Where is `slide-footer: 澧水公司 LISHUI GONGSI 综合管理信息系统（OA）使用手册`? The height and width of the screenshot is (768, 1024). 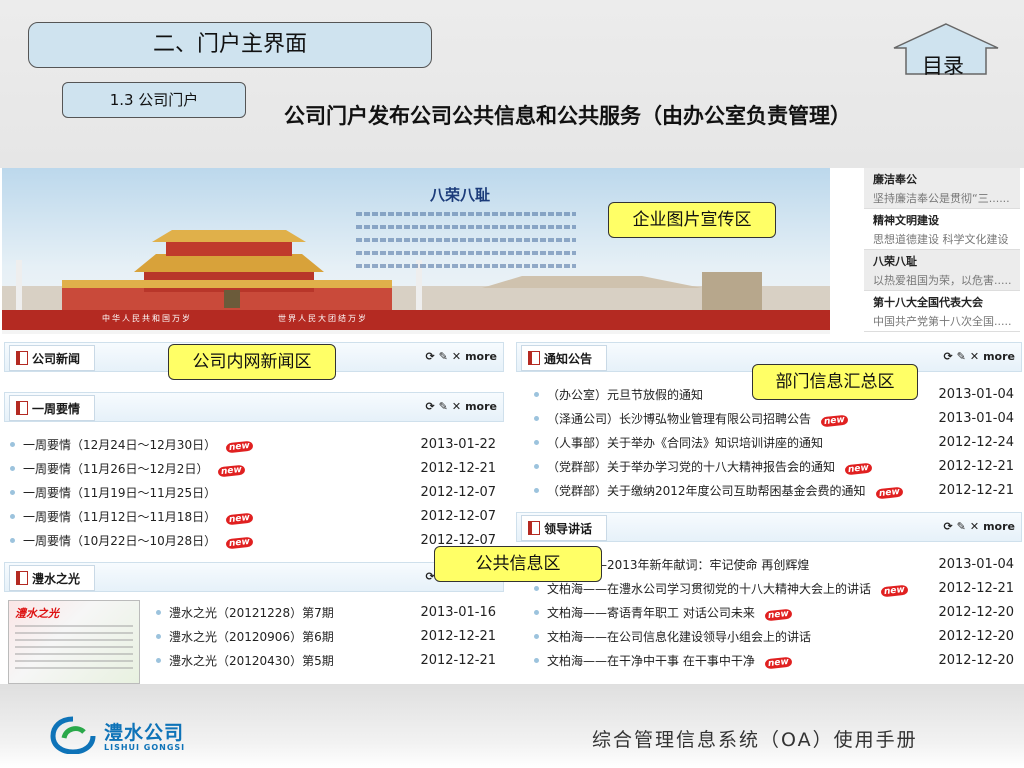 slide-footer: 澧水公司 LISHUI GONGSI 综合管理信息系统（OA）使用手册 is located at coordinates (512, 726).